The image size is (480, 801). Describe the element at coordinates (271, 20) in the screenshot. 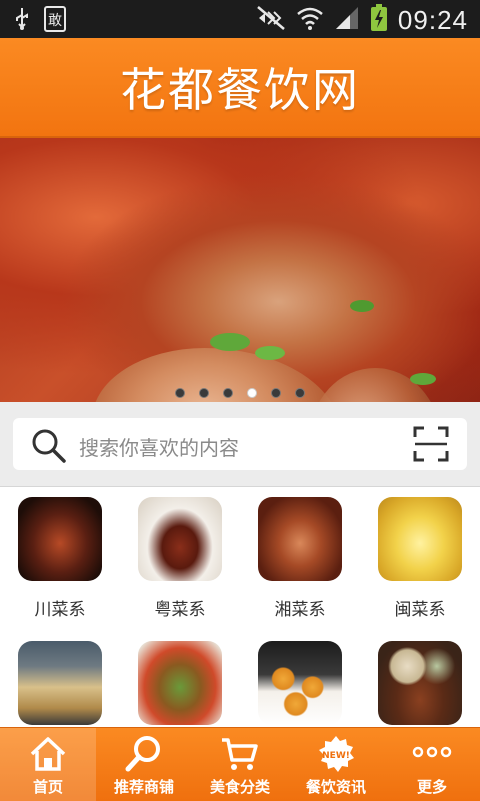

I see `mute-icon` at that location.